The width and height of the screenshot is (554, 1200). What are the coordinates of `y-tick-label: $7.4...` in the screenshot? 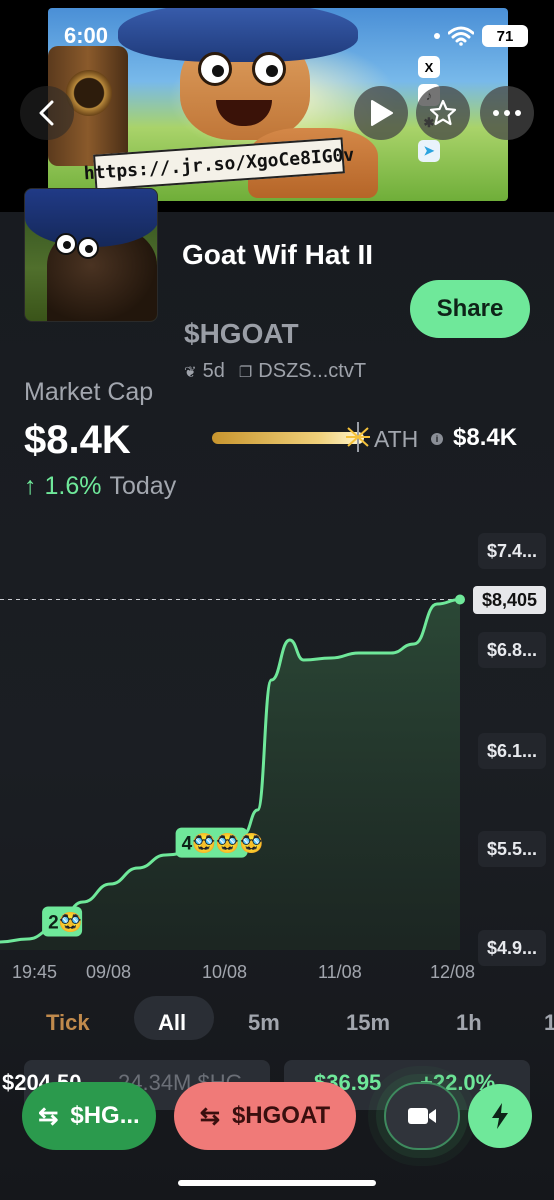 It's located at (511, 551).